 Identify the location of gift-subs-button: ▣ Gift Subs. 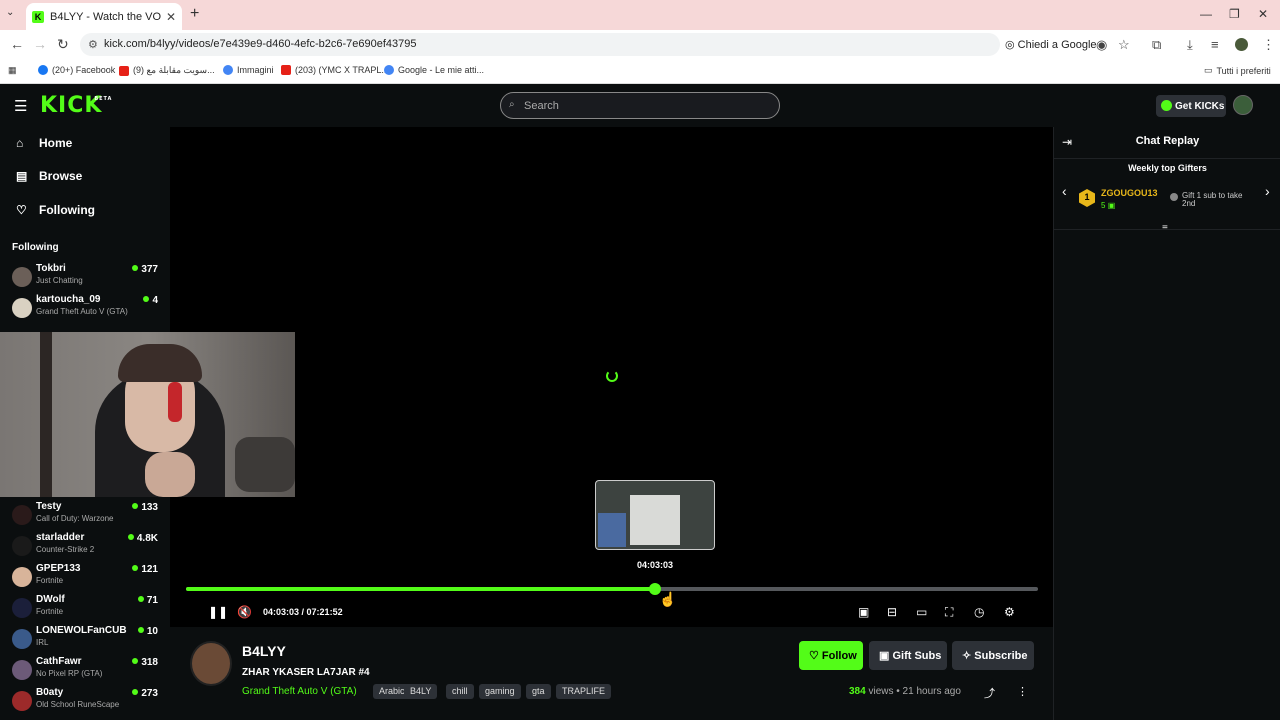
(908, 655).